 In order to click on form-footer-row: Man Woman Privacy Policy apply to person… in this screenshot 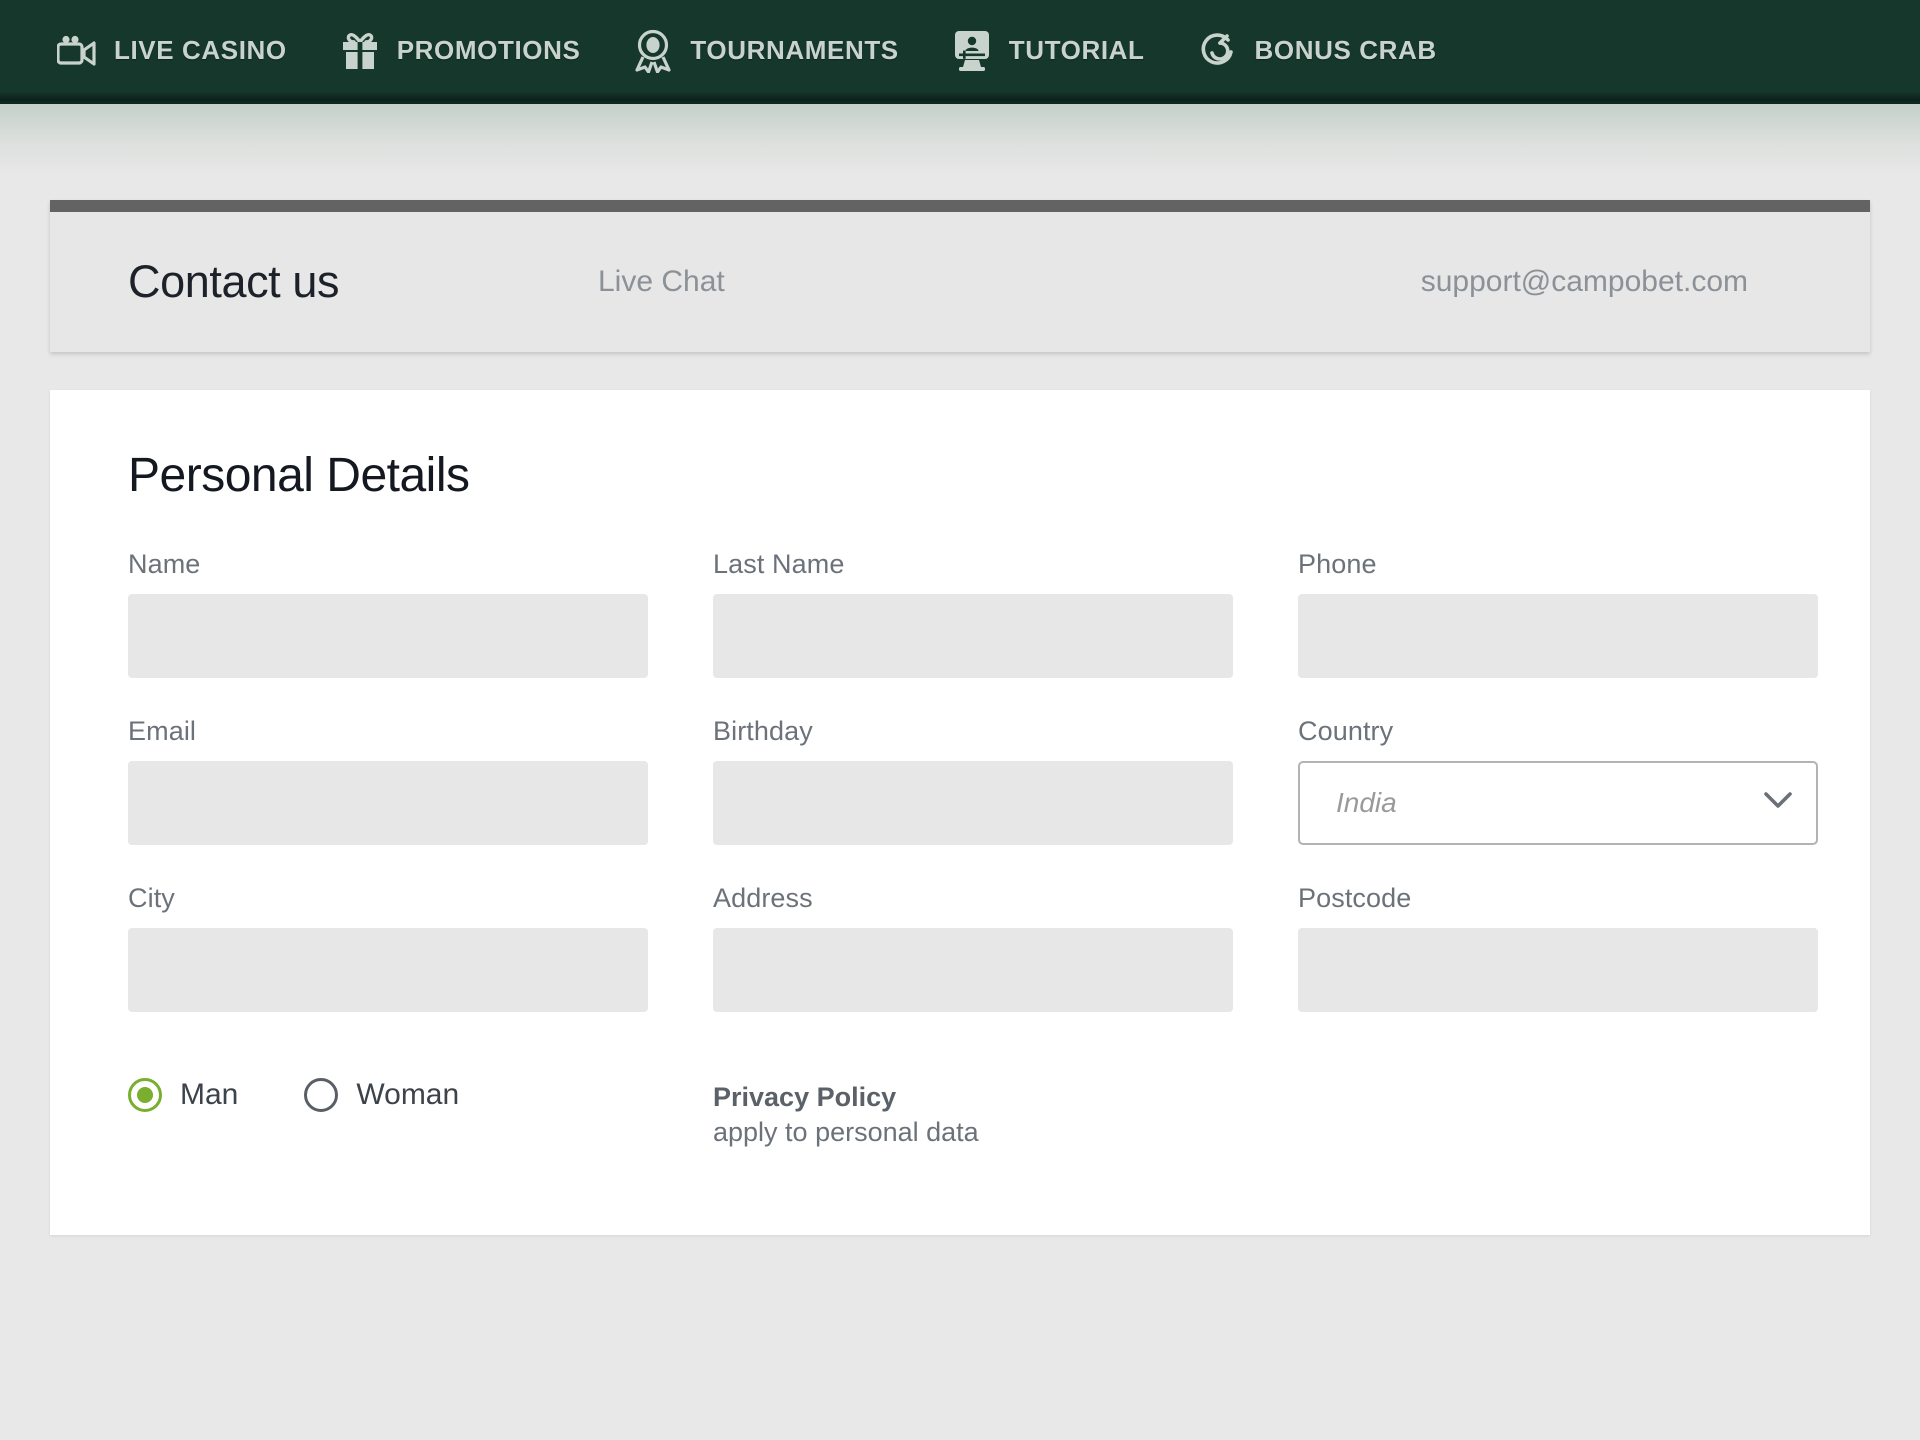, I will do `click(999, 1113)`.